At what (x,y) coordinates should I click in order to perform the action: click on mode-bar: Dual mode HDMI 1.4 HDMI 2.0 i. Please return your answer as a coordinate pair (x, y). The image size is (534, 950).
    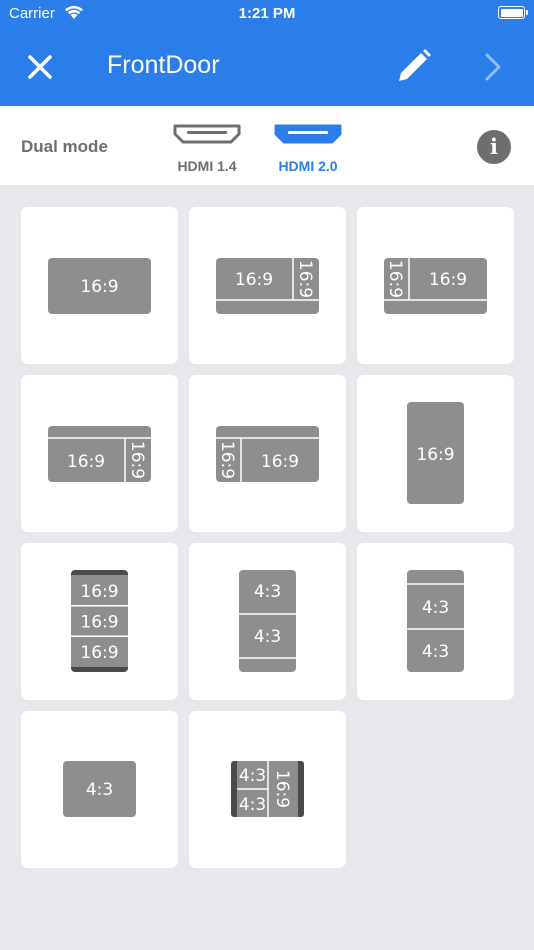
    Looking at the image, I should click on (267, 145).